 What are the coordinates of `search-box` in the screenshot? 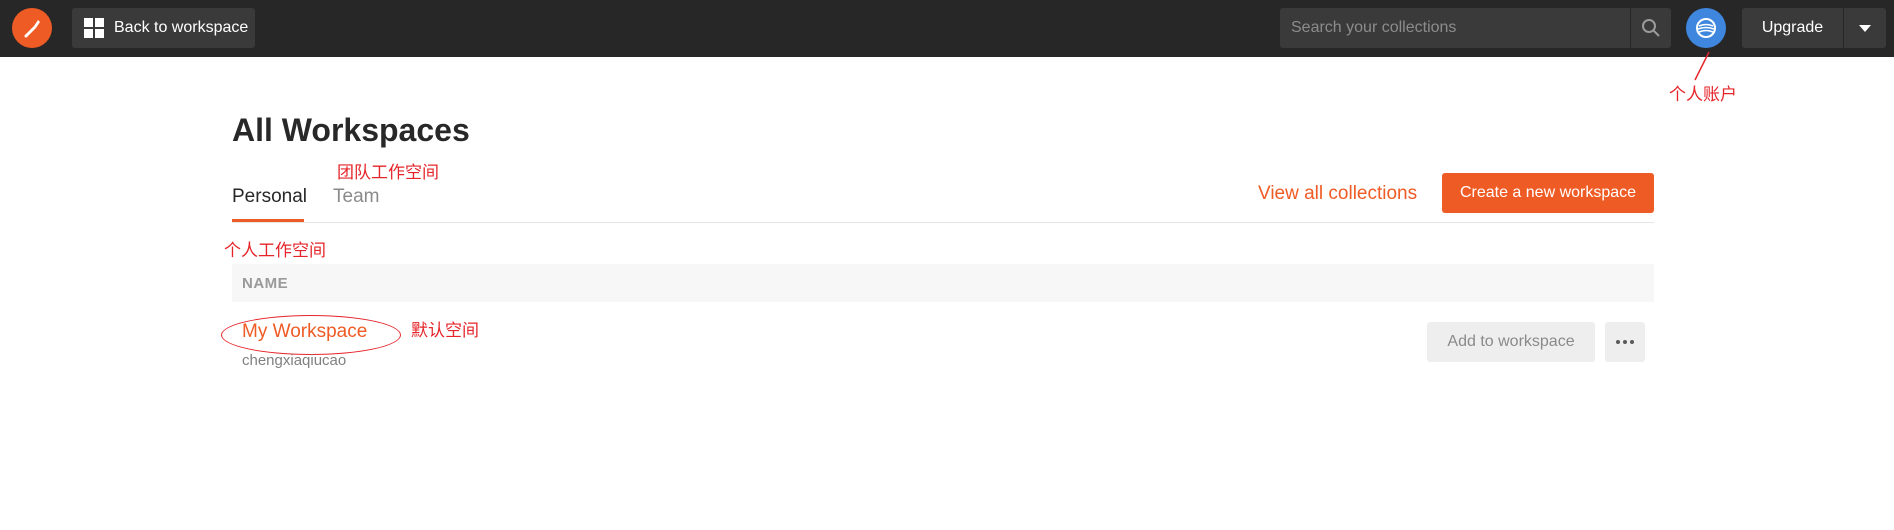 It's located at (1475, 28).